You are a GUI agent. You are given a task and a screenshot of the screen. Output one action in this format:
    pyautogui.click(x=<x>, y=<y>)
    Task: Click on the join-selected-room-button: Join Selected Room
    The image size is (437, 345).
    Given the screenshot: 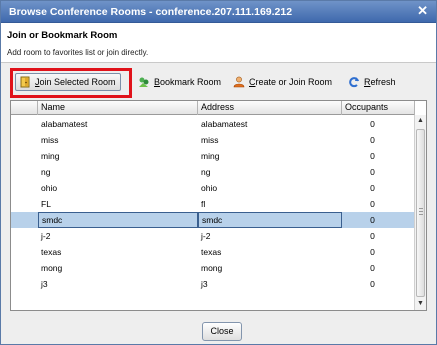 What is the action you would take?
    pyautogui.click(x=68, y=82)
    